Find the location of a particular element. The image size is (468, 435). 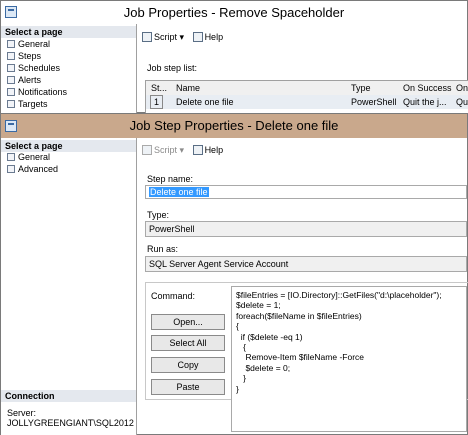

step-page-general: General is located at coordinates (28, 157).